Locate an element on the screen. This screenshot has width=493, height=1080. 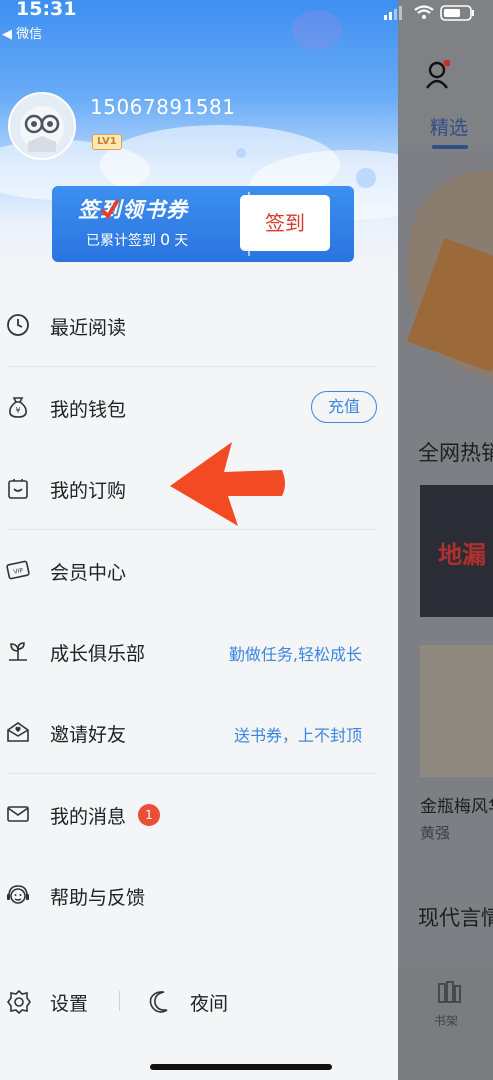
menu-item-recent-reading: 最近阅读 is located at coordinates (199, 325).